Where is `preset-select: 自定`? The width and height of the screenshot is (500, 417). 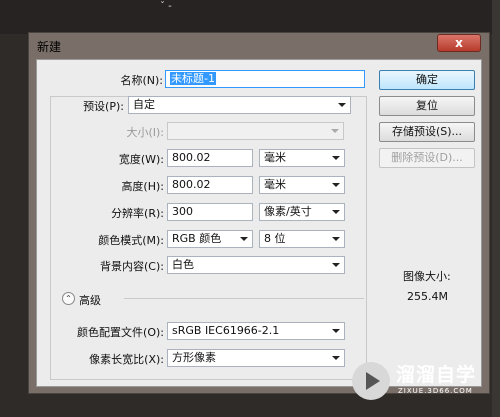
preset-select: 自定 is located at coordinates (239, 105).